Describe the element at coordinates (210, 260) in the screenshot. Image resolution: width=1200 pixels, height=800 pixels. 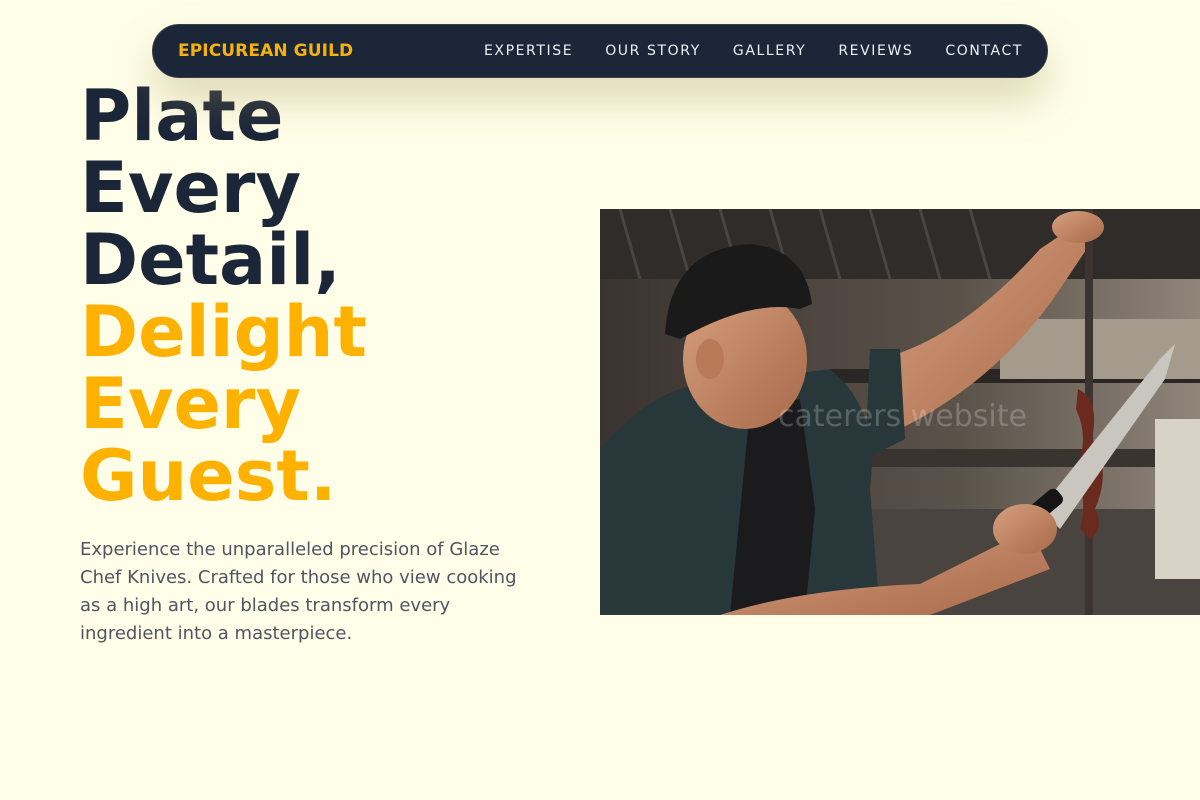
I see `hero-title-line: Detail,` at that location.